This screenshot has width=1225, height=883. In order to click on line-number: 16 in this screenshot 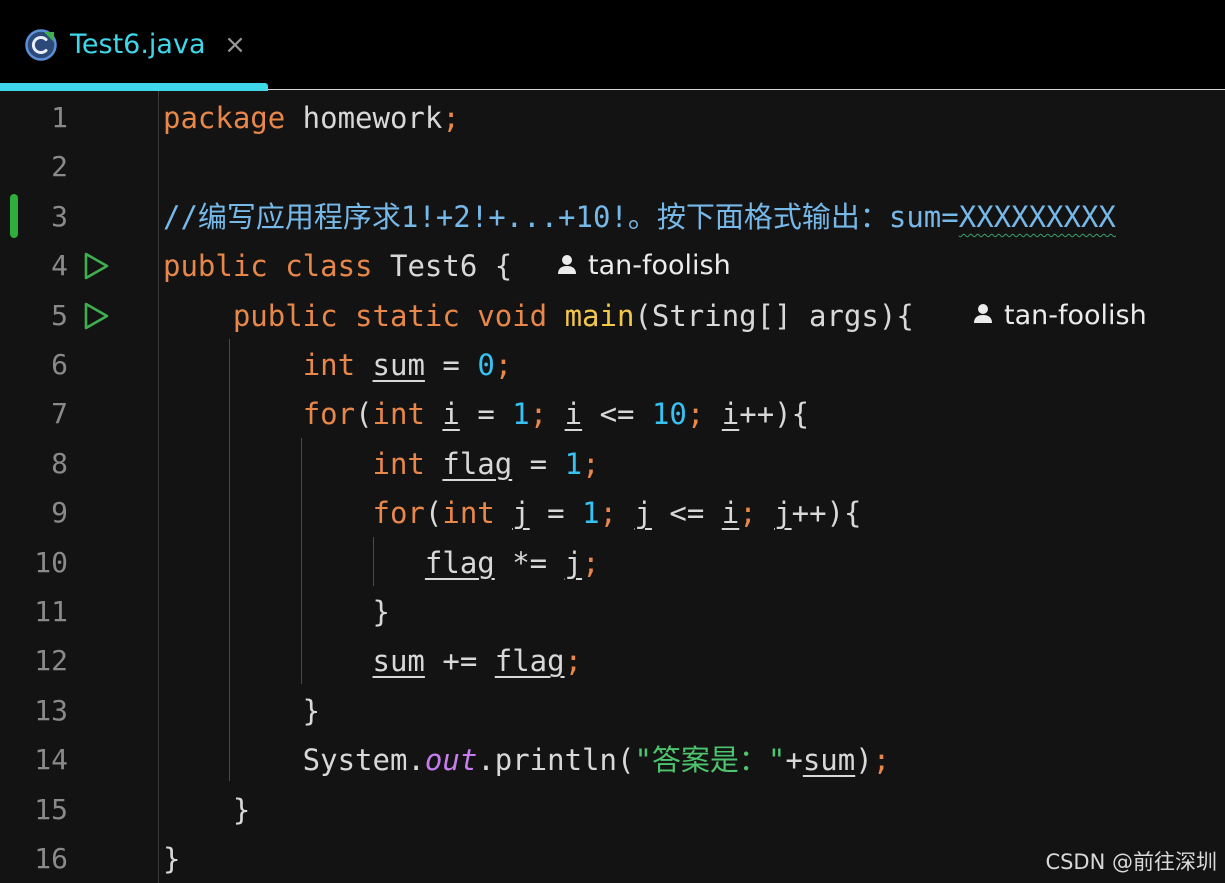, I will do `click(34, 858)`.